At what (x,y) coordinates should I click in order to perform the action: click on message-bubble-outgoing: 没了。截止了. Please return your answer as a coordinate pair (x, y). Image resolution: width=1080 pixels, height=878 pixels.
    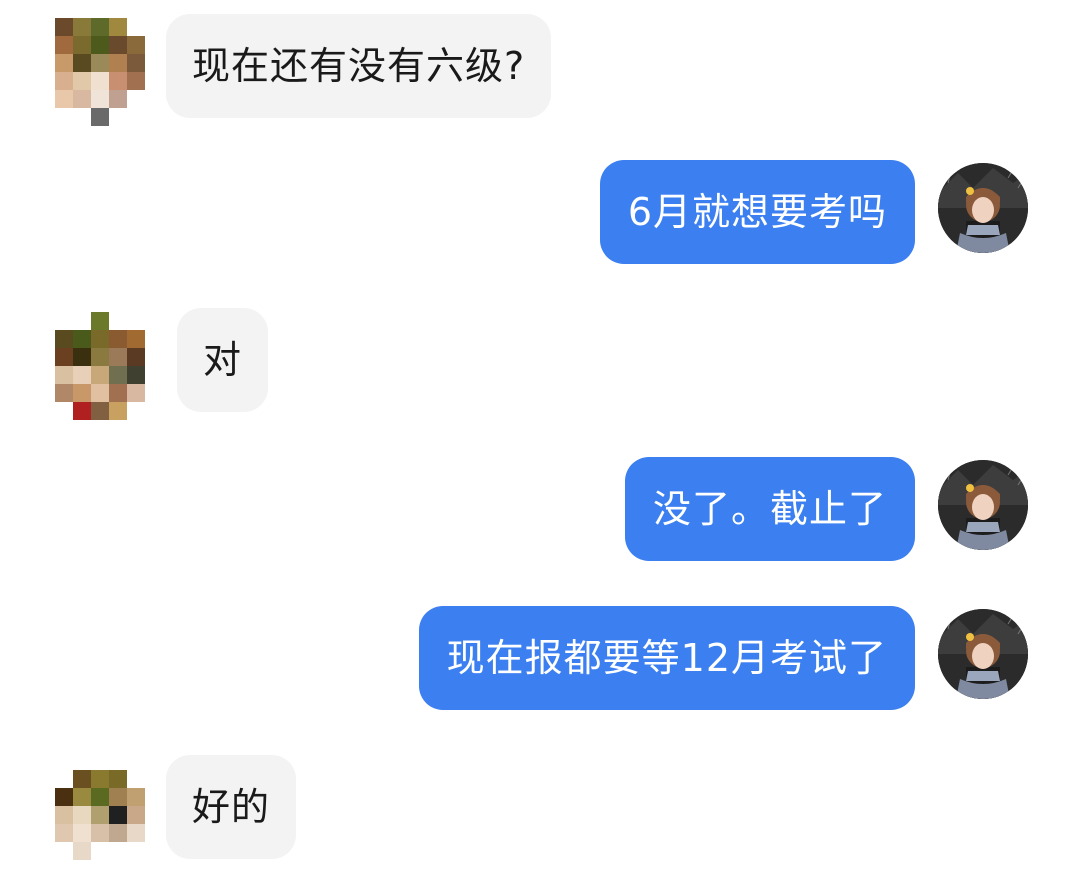
    Looking at the image, I should click on (769, 509).